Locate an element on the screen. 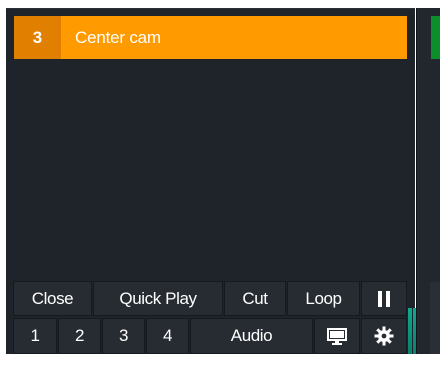 This screenshot has width=440, height=366. input-4-button: 4 is located at coordinates (167, 336).